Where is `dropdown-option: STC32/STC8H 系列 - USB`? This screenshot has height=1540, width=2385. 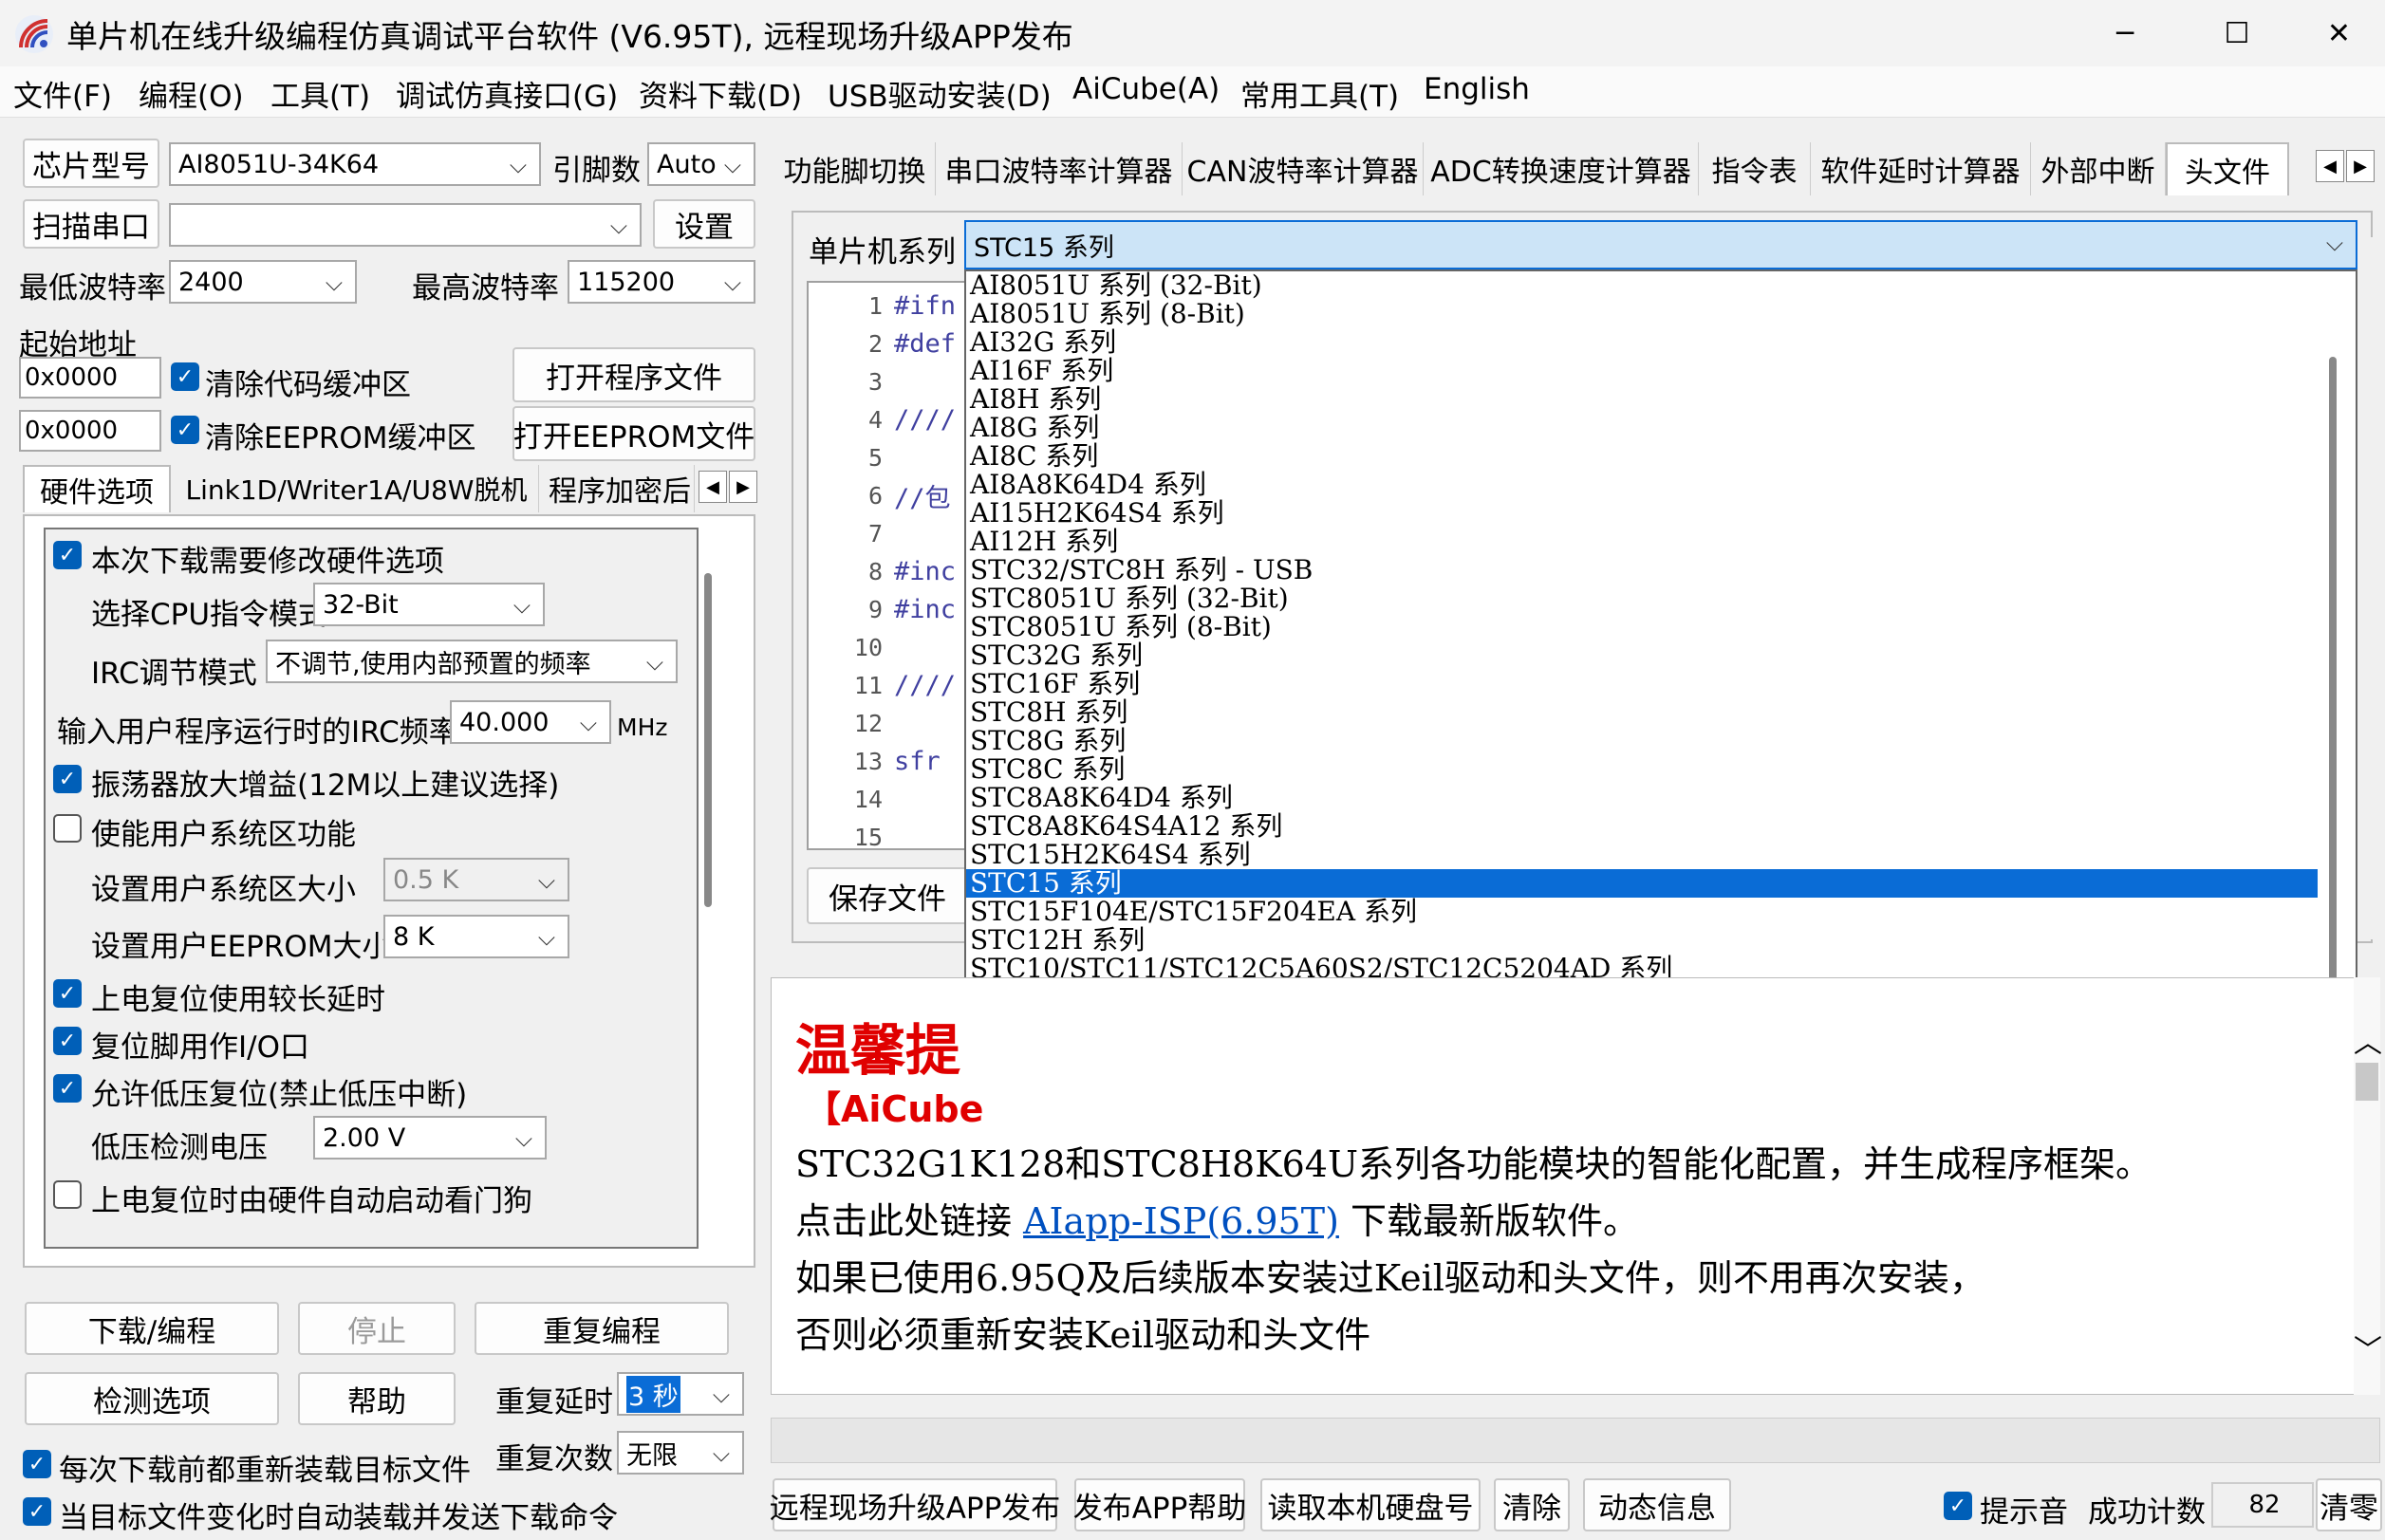
dropdown-option: STC32/STC8H 系列 - USB is located at coordinates (1642, 570).